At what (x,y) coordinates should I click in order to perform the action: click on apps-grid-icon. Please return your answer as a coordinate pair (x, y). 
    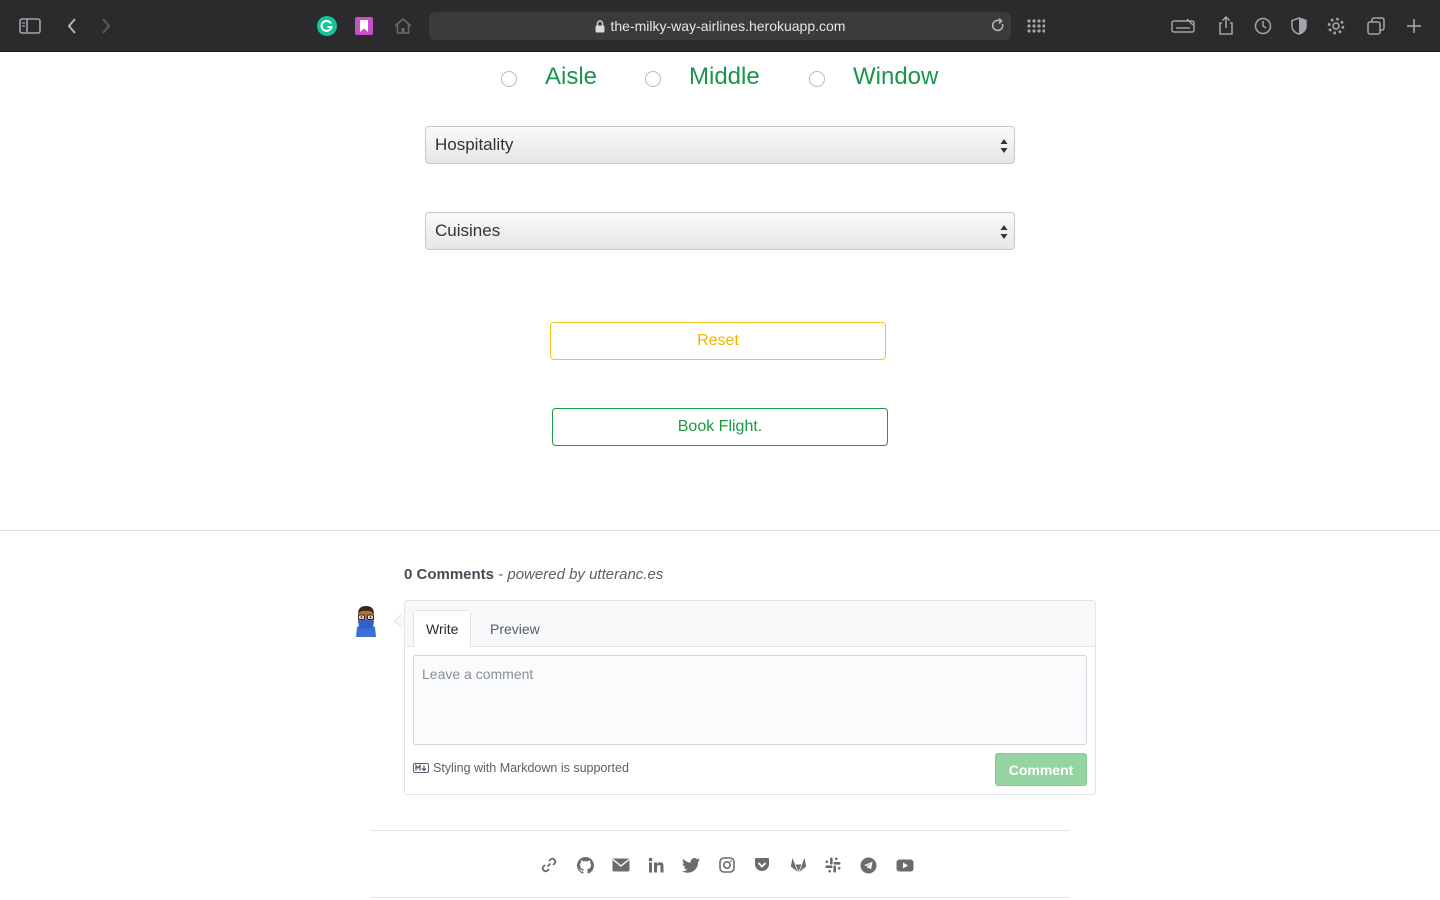
    Looking at the image, I should click on (1036, 26).